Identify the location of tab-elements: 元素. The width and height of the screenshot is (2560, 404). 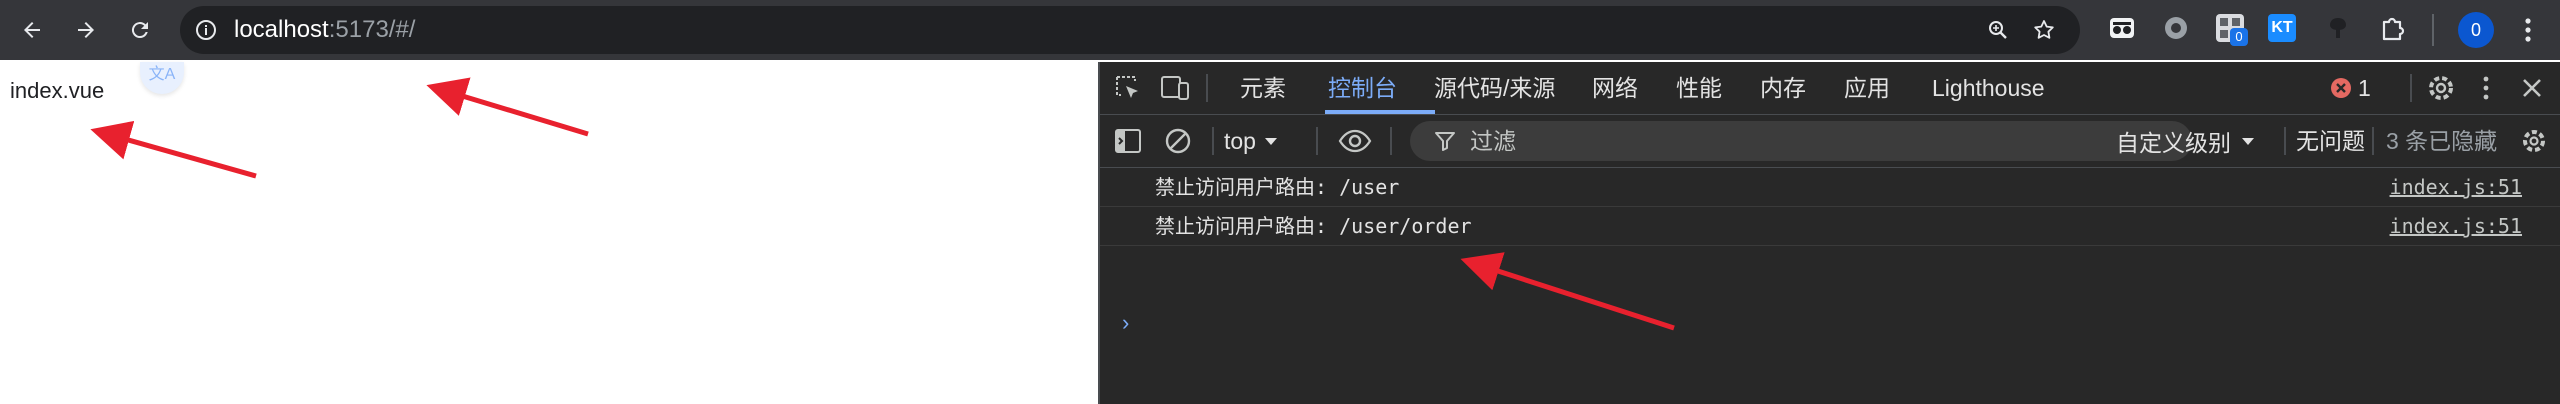
(1263, 88).